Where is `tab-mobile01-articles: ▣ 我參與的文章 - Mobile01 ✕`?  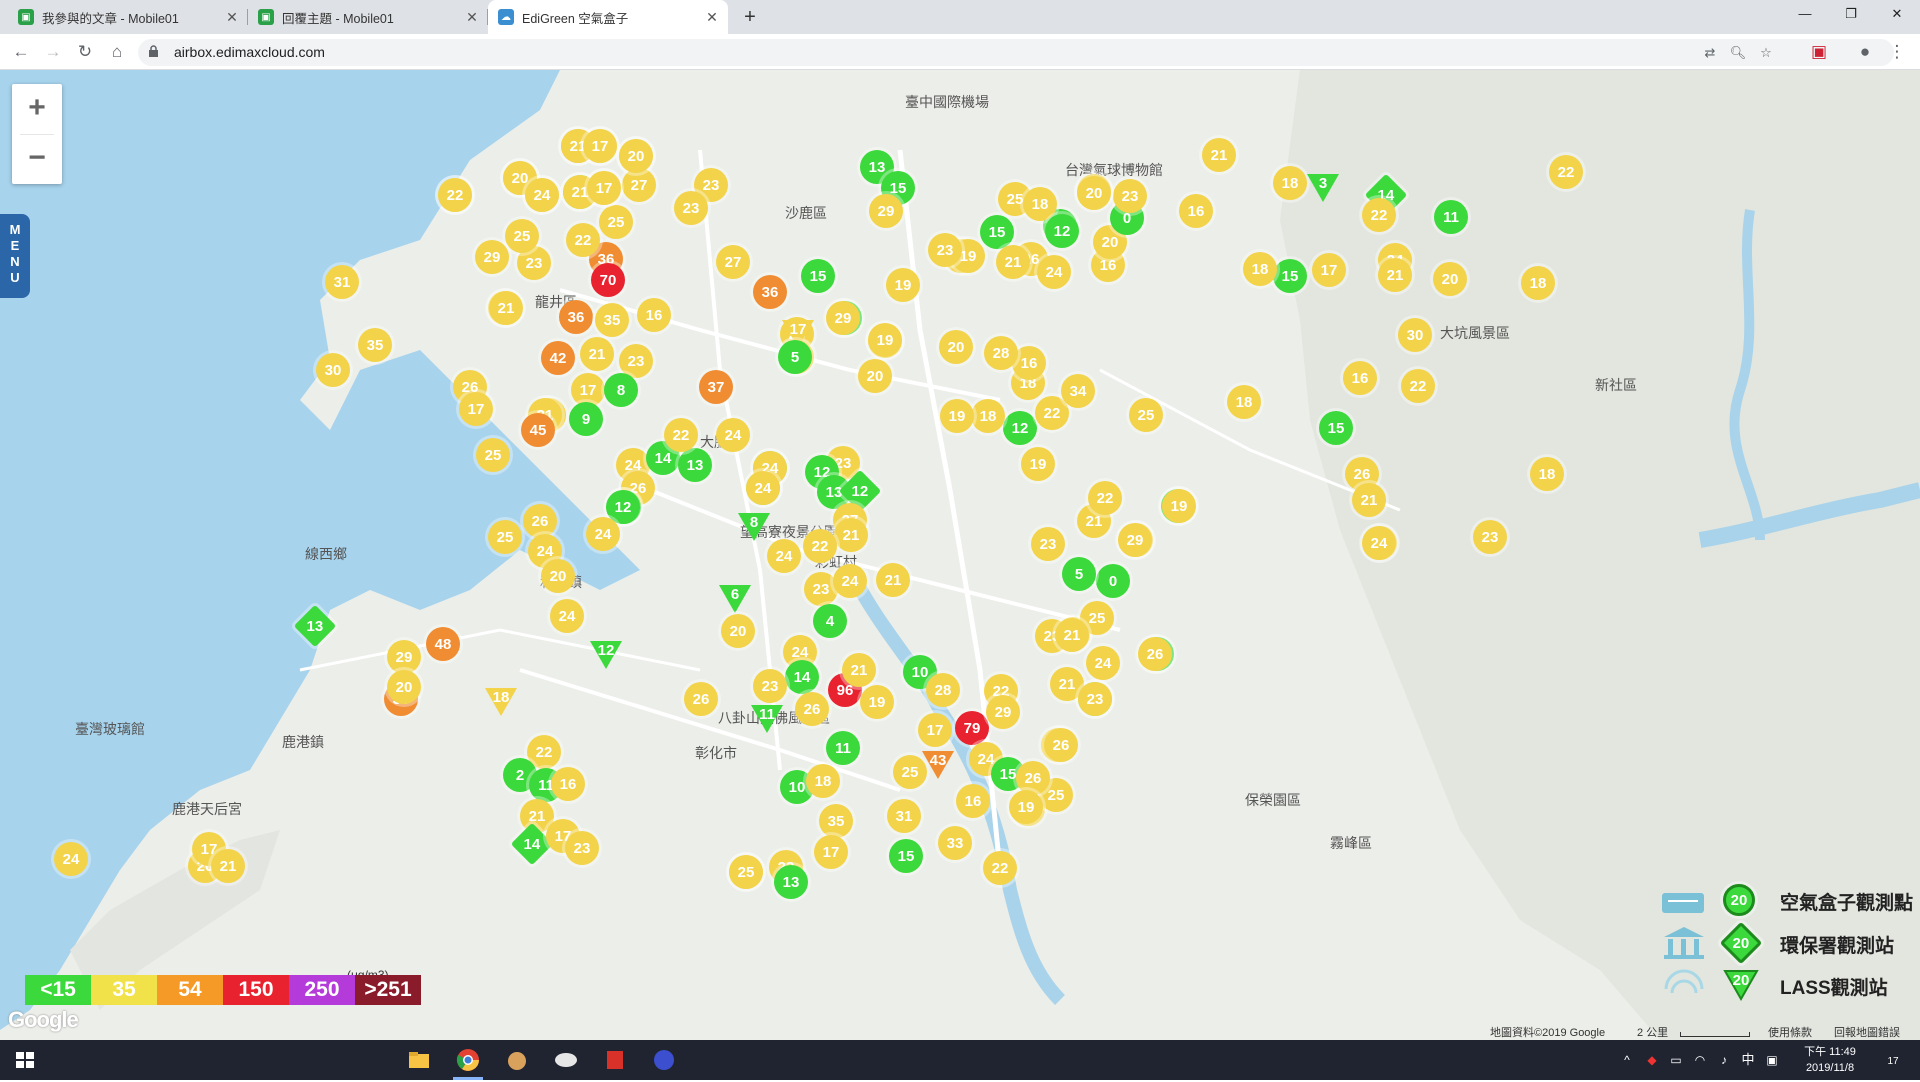 tab-mobile01-articles: ▣ 我參與的文章 - Mobile01 ✕ is located at coordinates (128, 17).